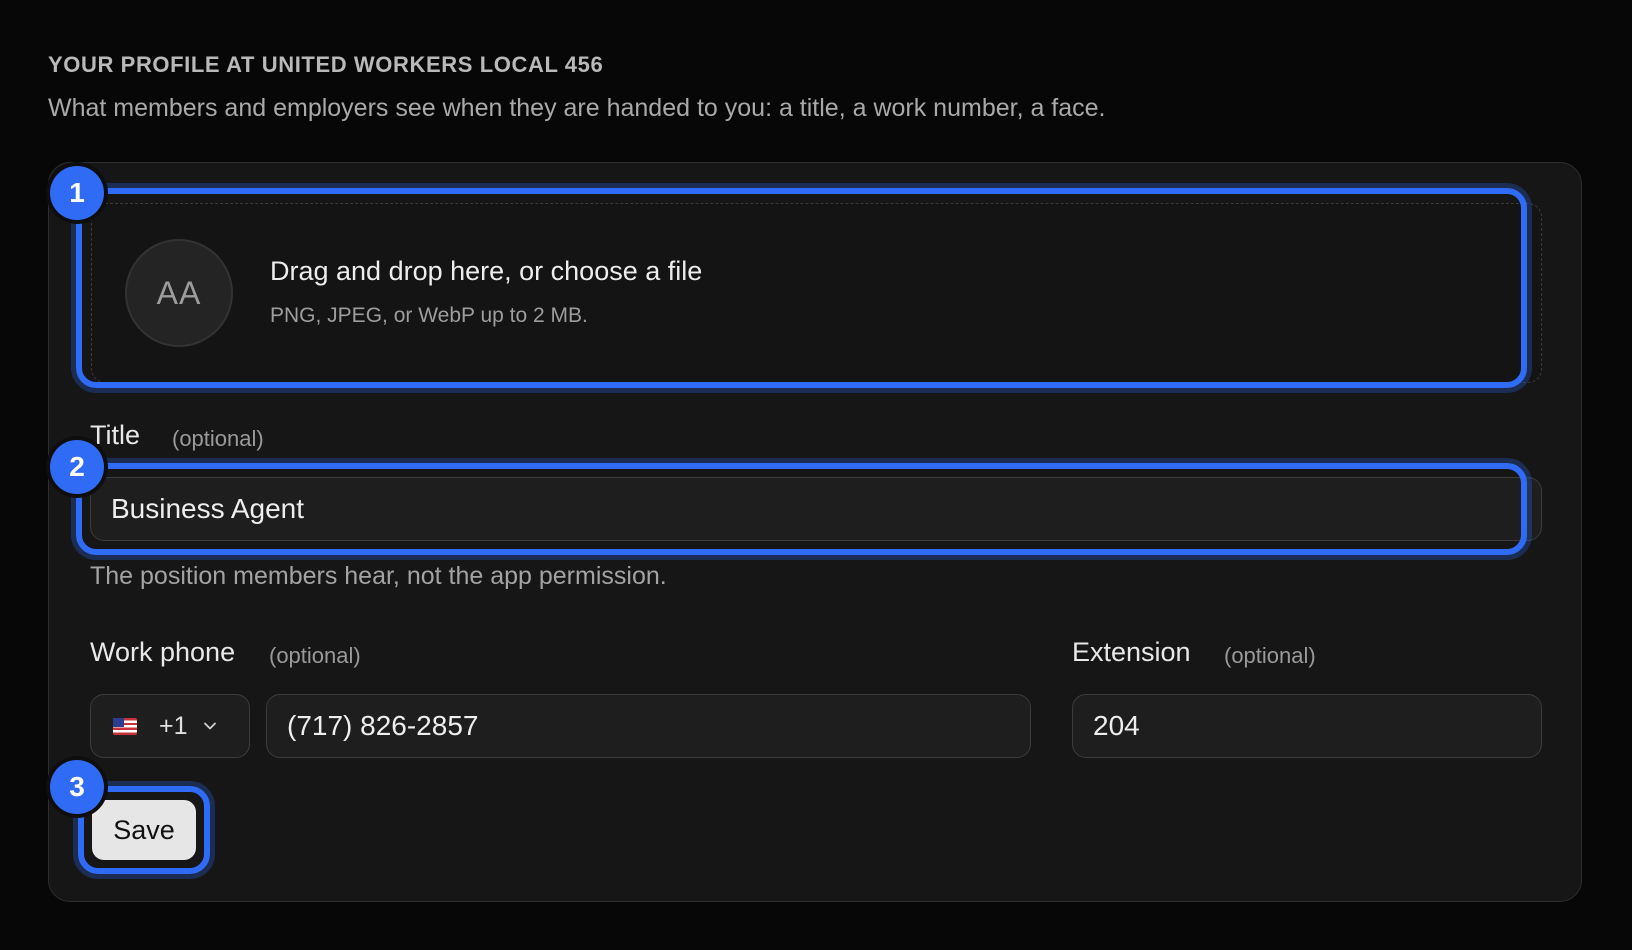 The image size is (1632, 950). Describe the element at coordinates (1307, 726) in the screenshot. I see `extension-input` at that location.